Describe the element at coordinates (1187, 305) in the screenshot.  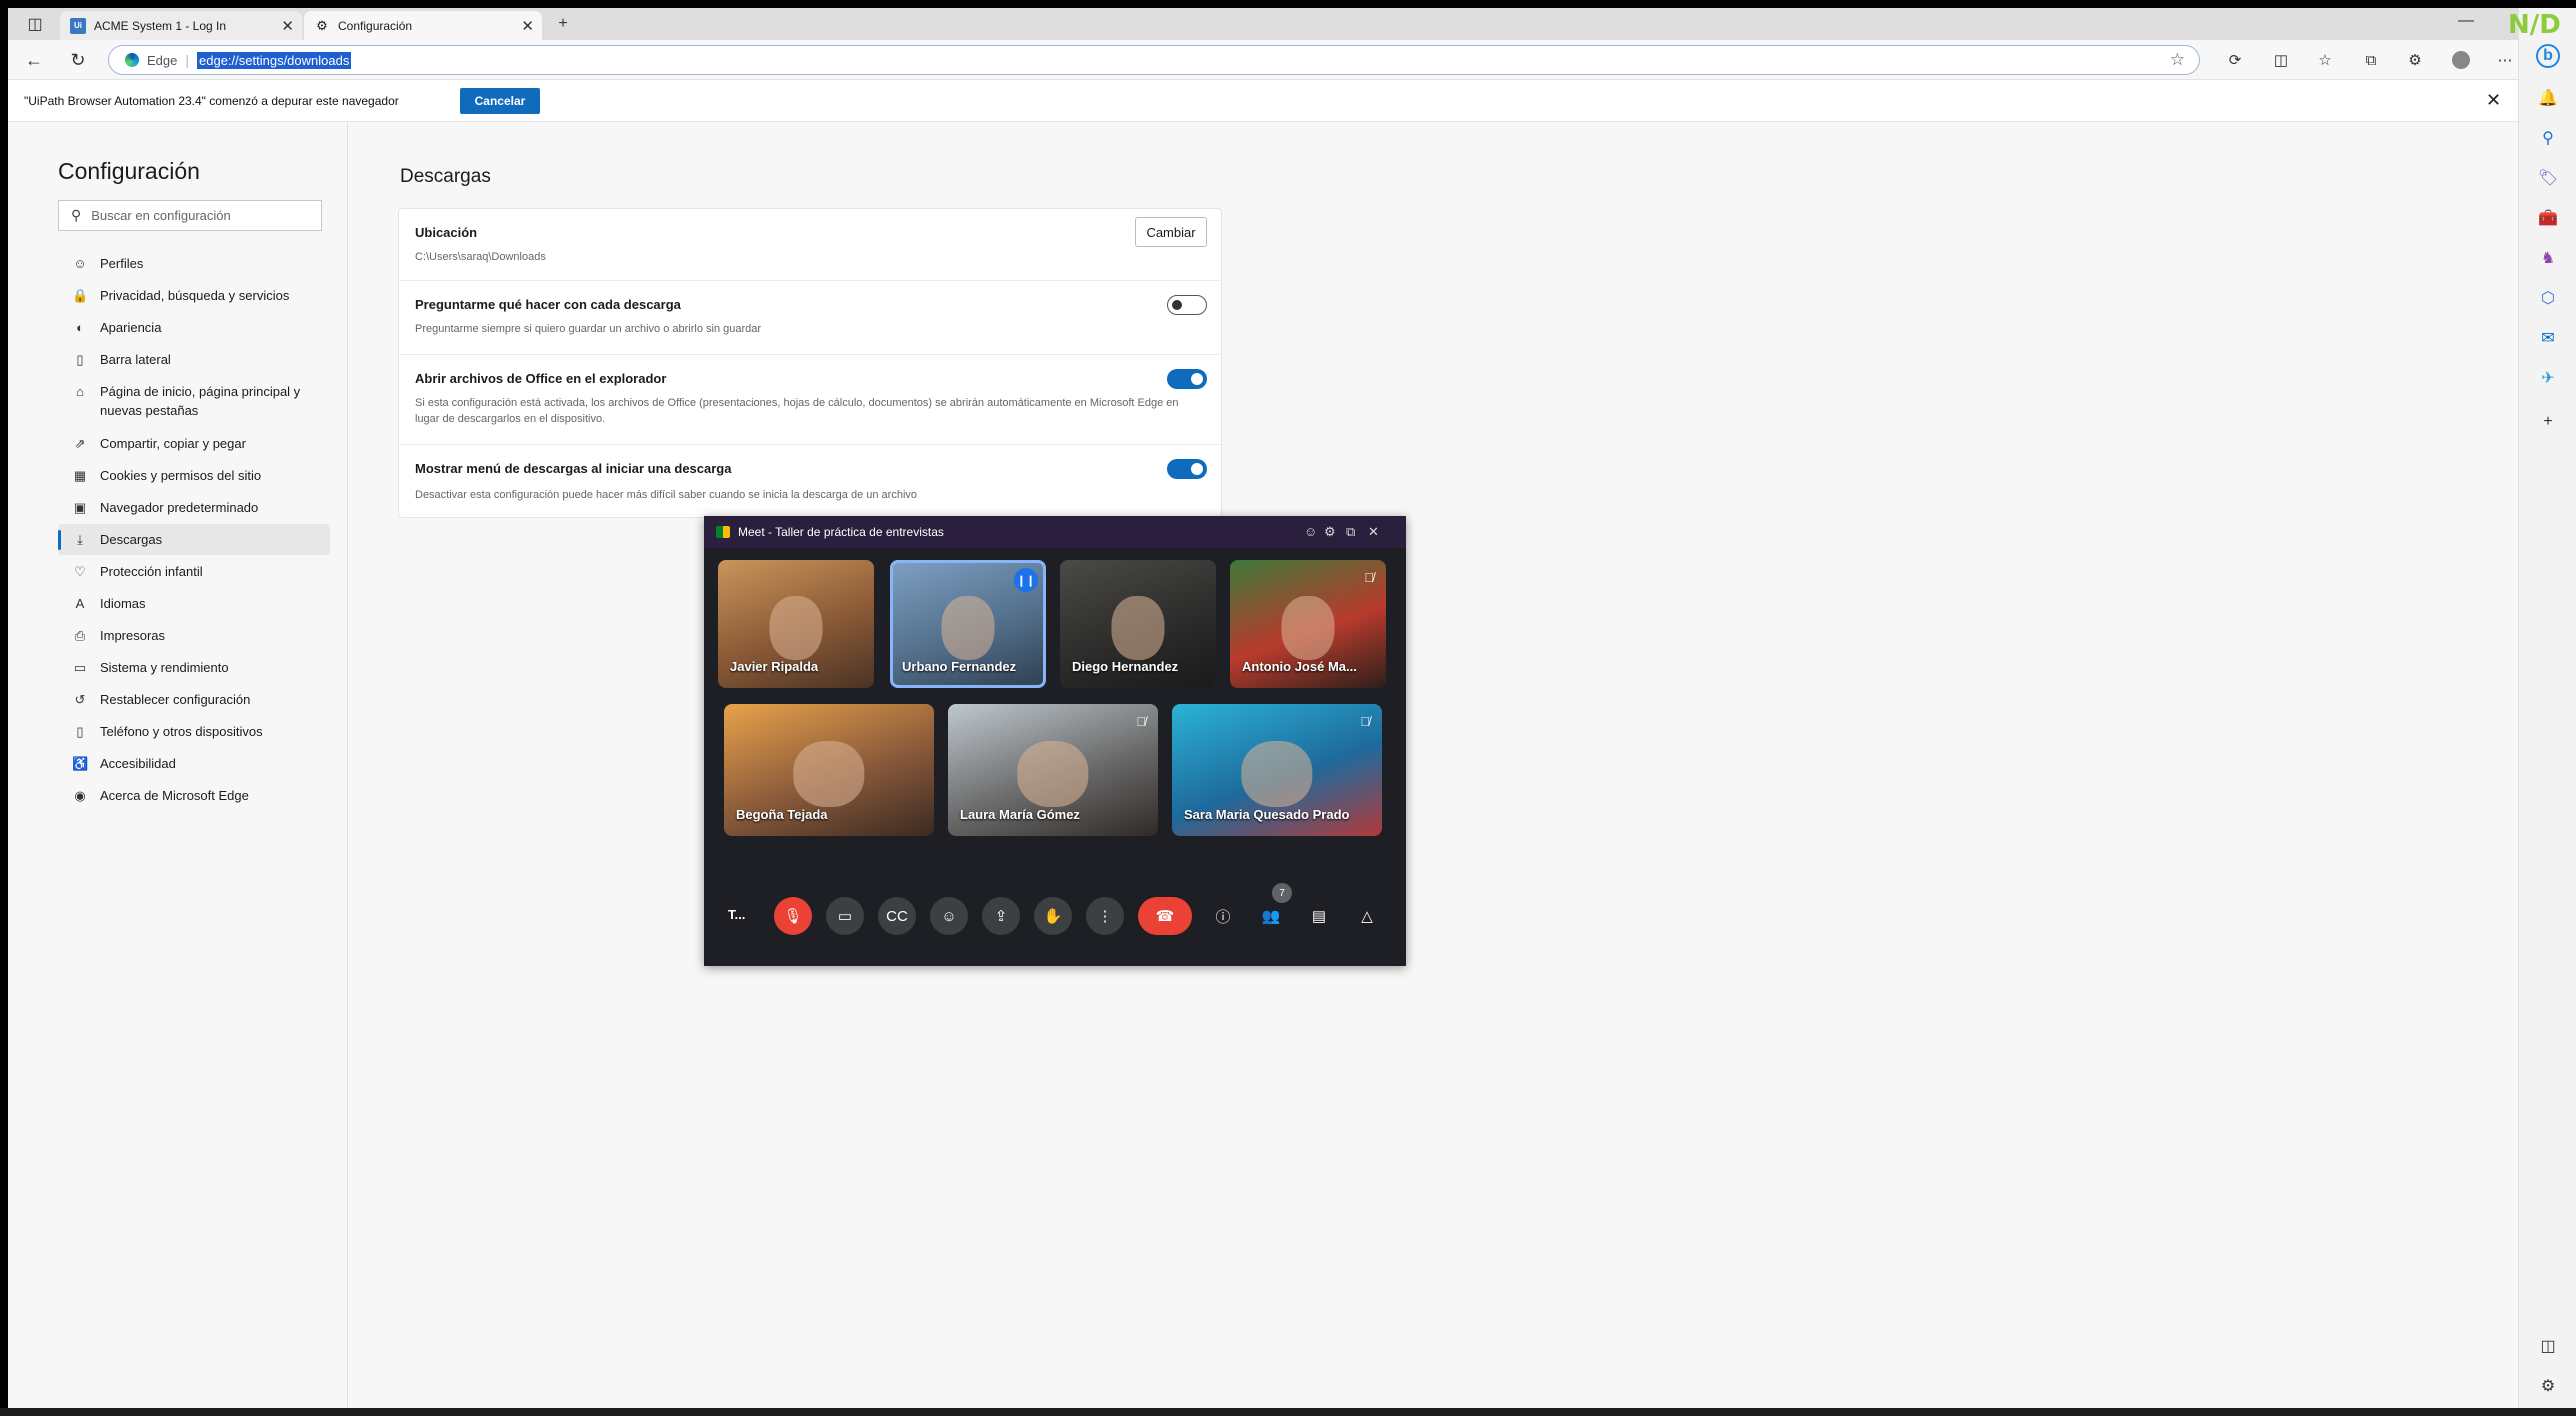
I see `ask-download-toggle` at that location.